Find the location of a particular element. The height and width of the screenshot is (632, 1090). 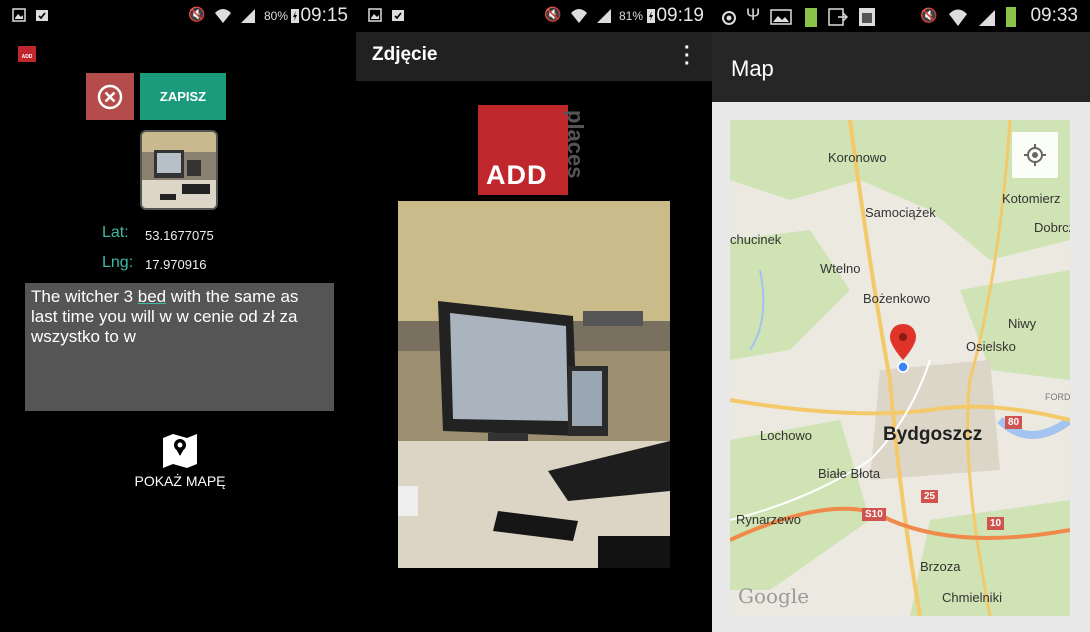

photo-thumbnail is located at coordinates (179, 170).